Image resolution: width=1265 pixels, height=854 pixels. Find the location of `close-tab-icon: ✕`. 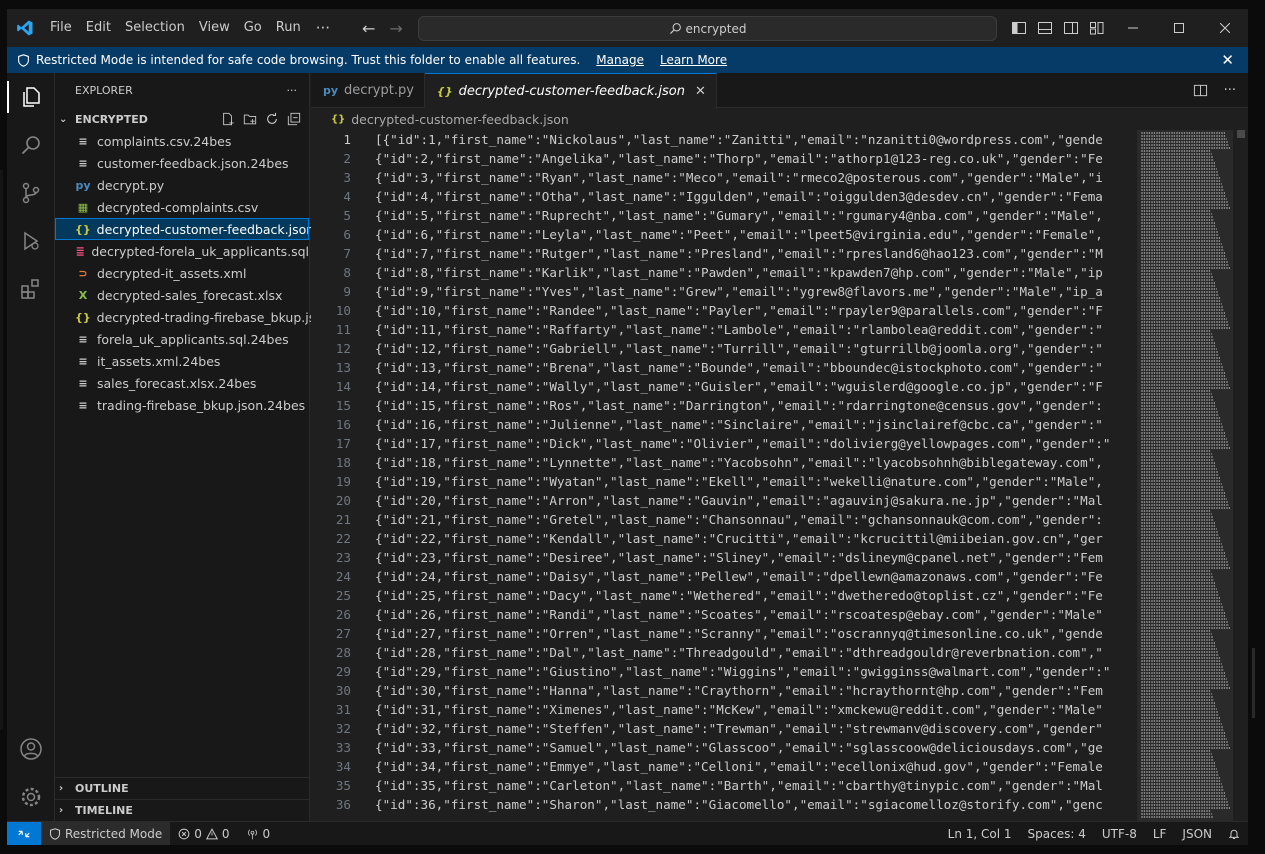

close-tab-icon: ✕ is located at coordinates (700, 91).